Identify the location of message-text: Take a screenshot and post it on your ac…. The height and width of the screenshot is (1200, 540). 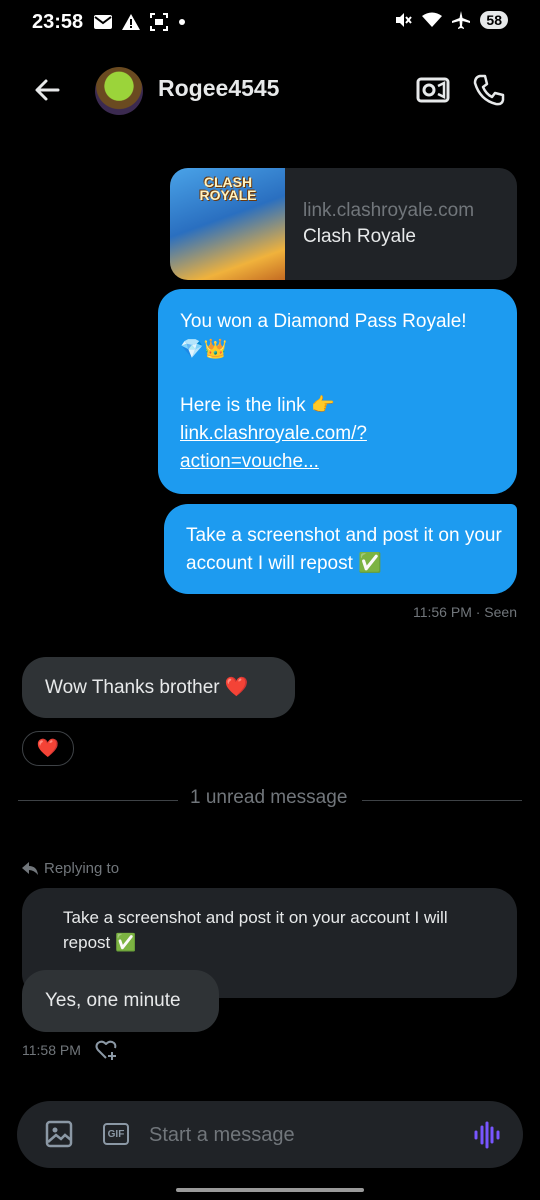
(344, 549).